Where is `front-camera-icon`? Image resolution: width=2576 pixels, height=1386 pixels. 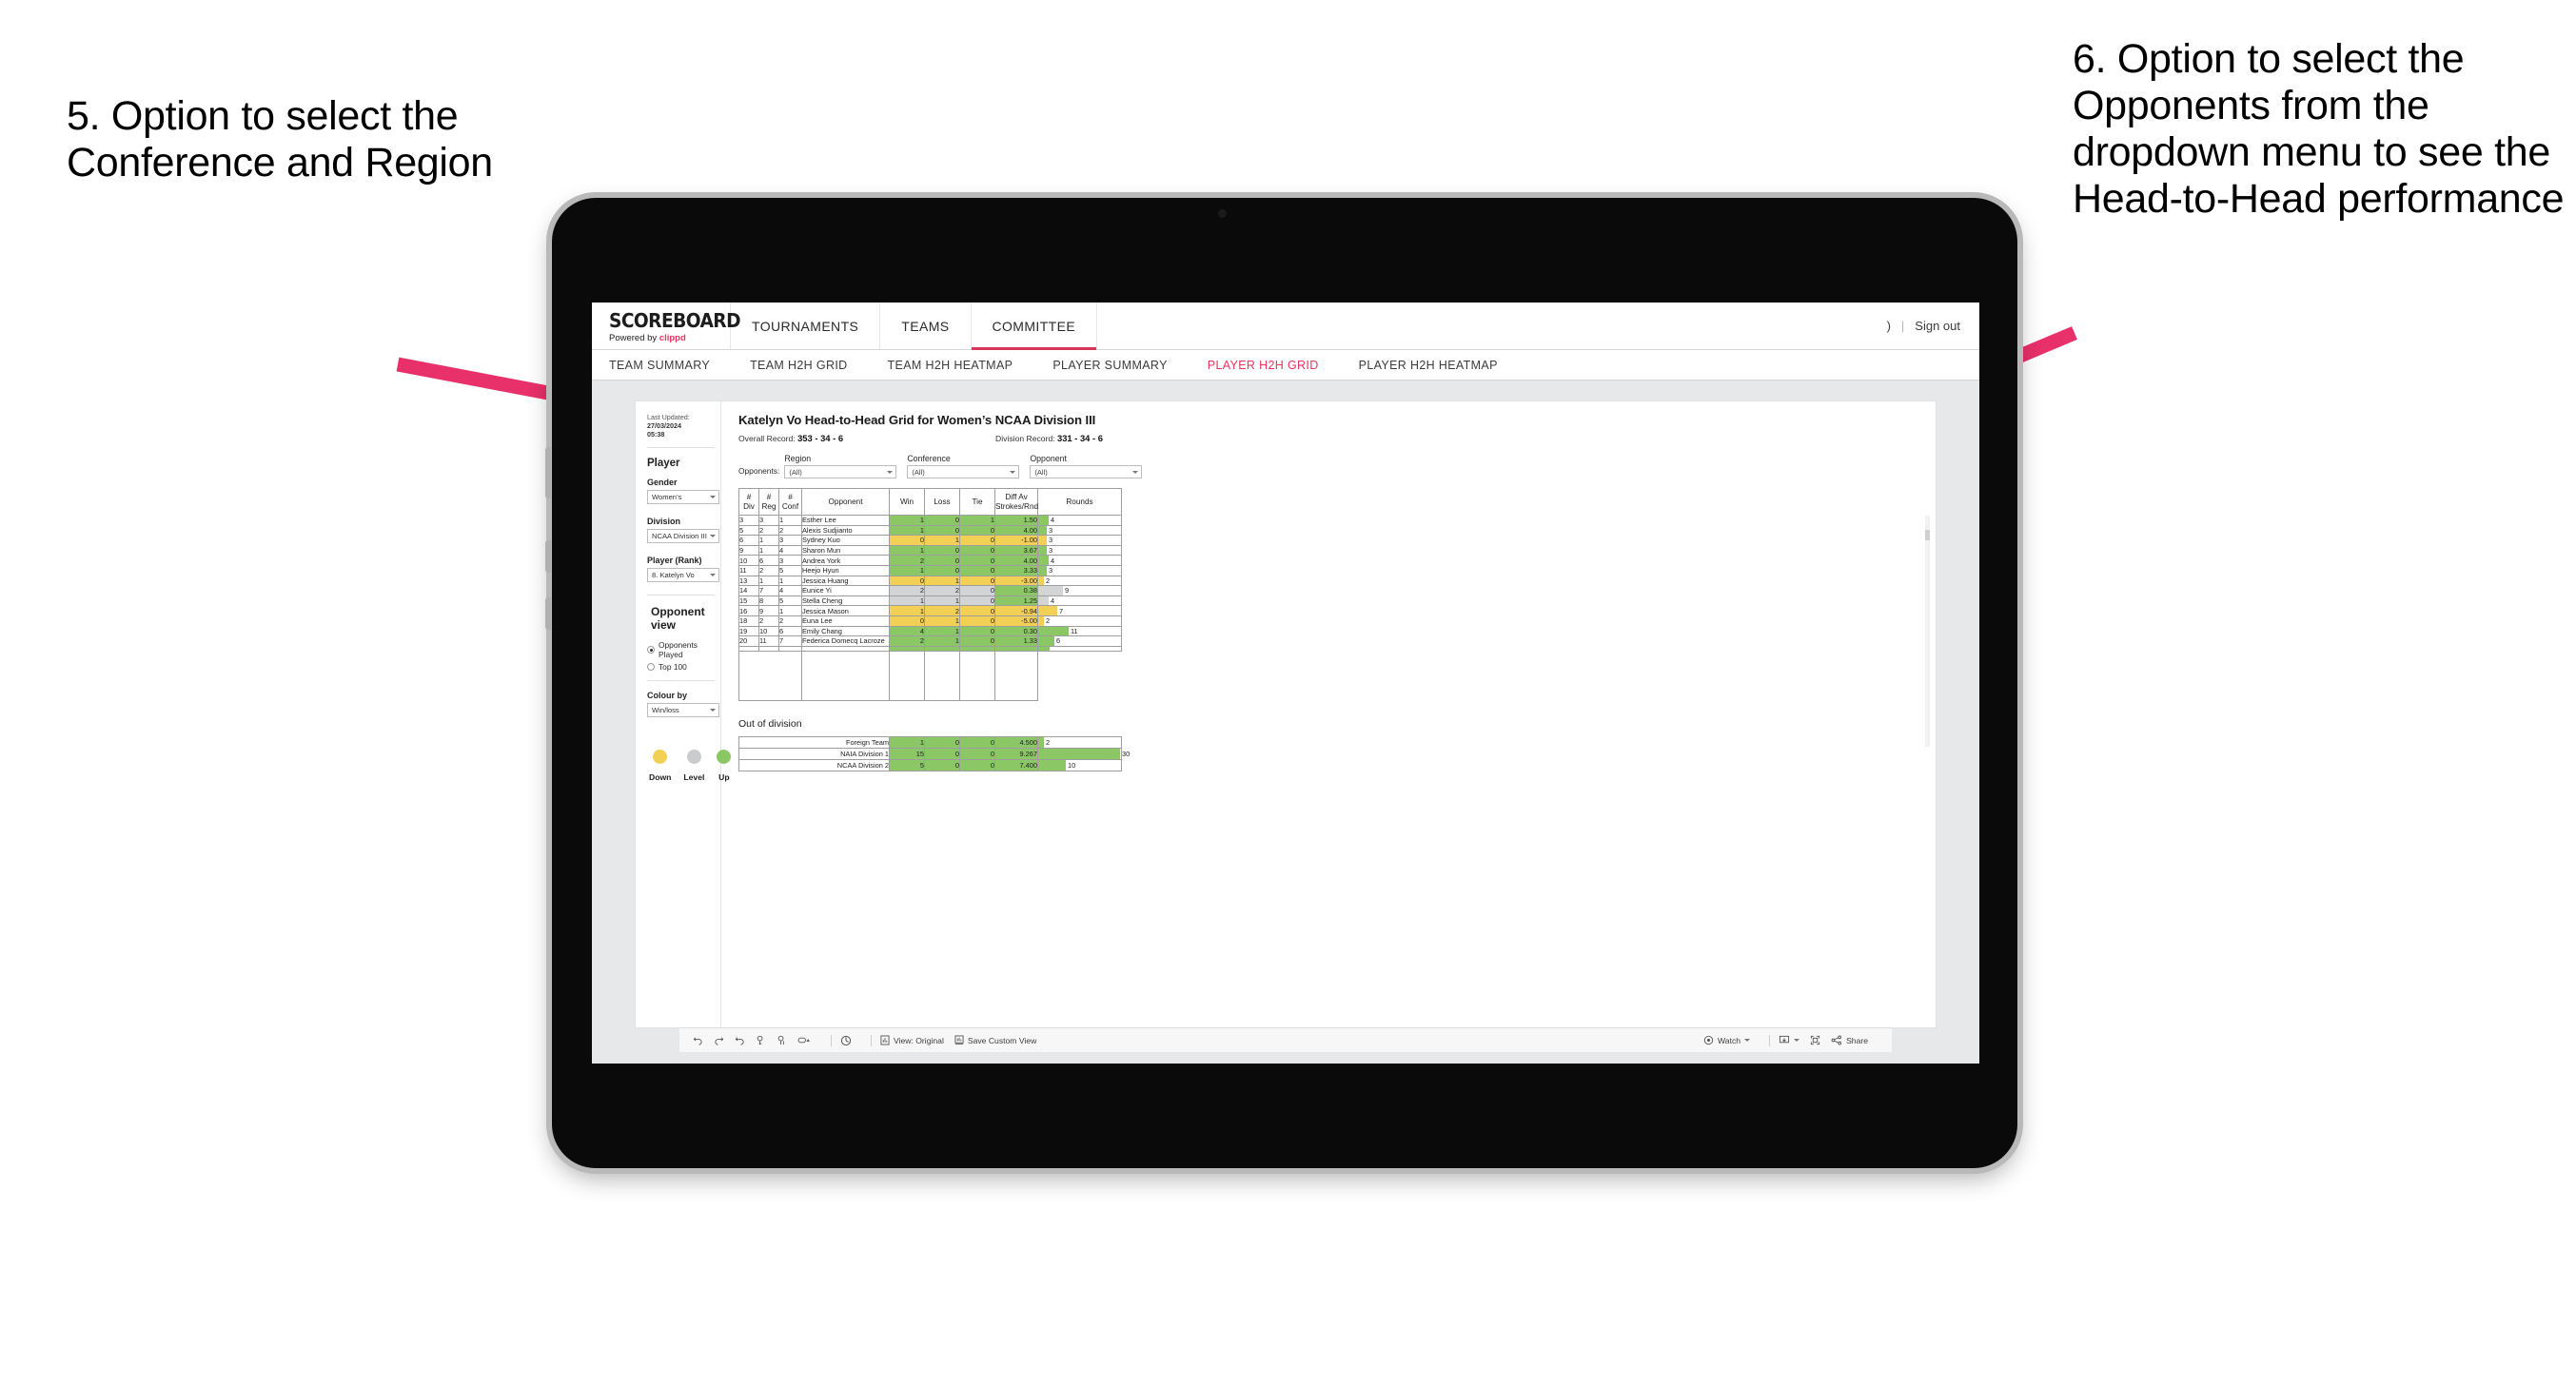
front-camera-icon is located at coordinates (1222, 213).